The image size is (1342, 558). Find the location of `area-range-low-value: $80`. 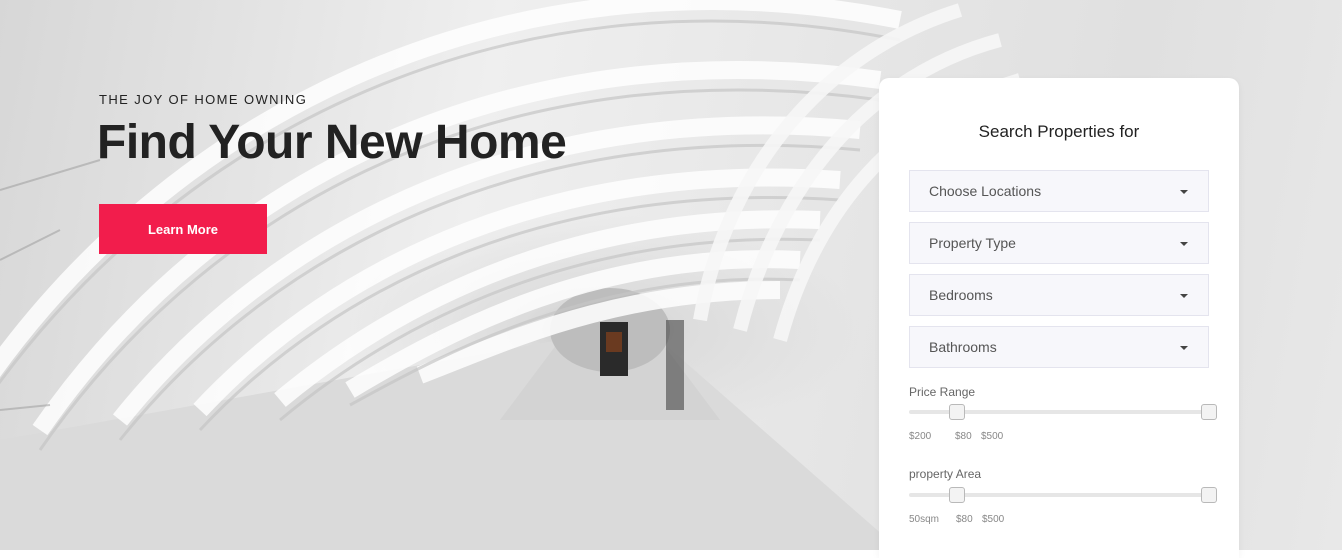

area-range-low-value: $80 is located at coordinates (964, 519).